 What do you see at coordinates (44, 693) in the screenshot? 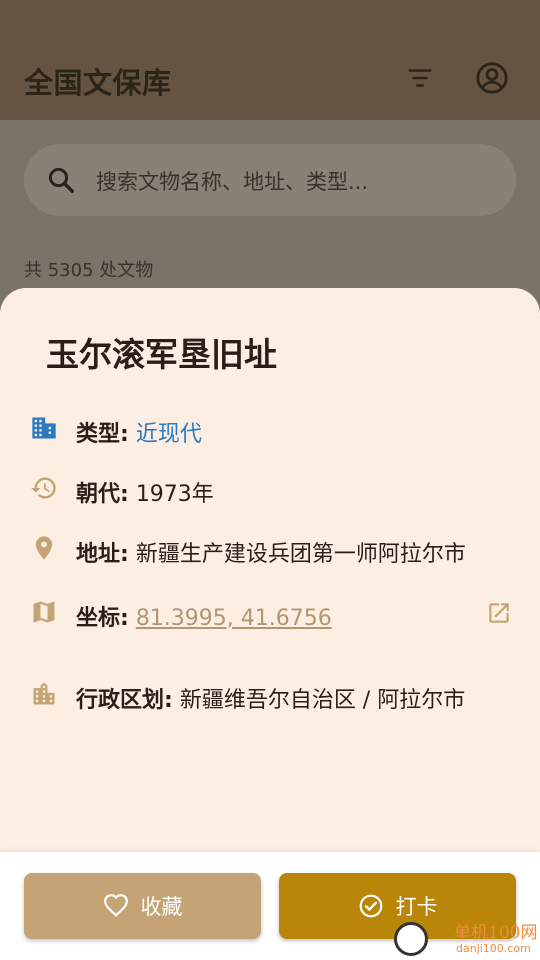
I see `city-icon` at bounding box center [44, 693].